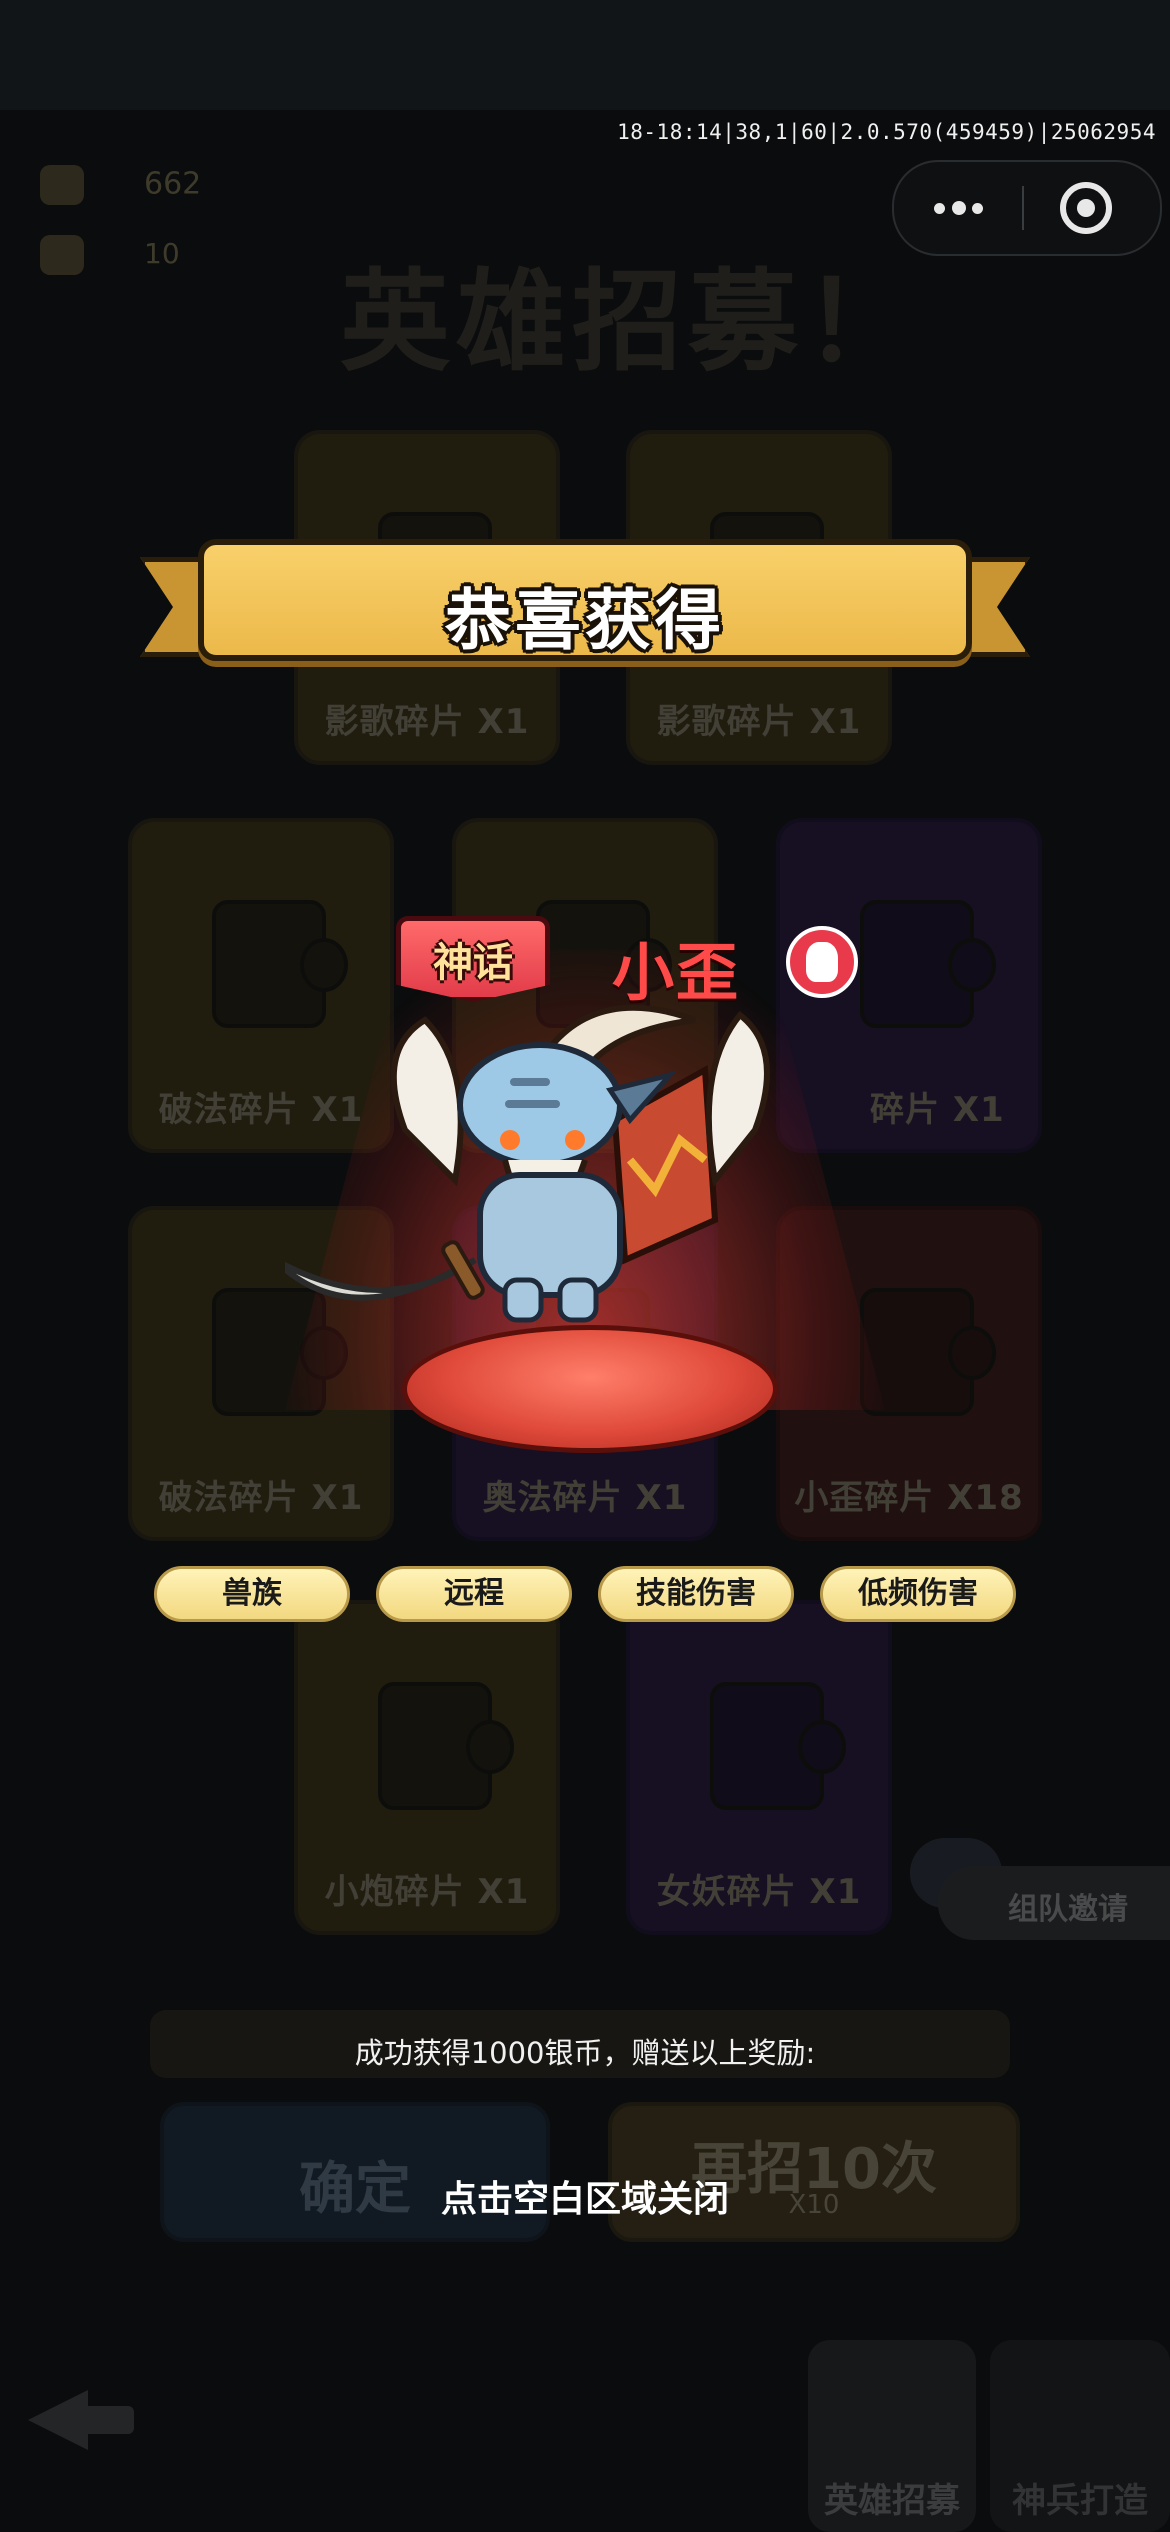  What do you see at coordinates (62, 185) in the screenshot?
I see `gem-icon` at bounding box center [62, 185].